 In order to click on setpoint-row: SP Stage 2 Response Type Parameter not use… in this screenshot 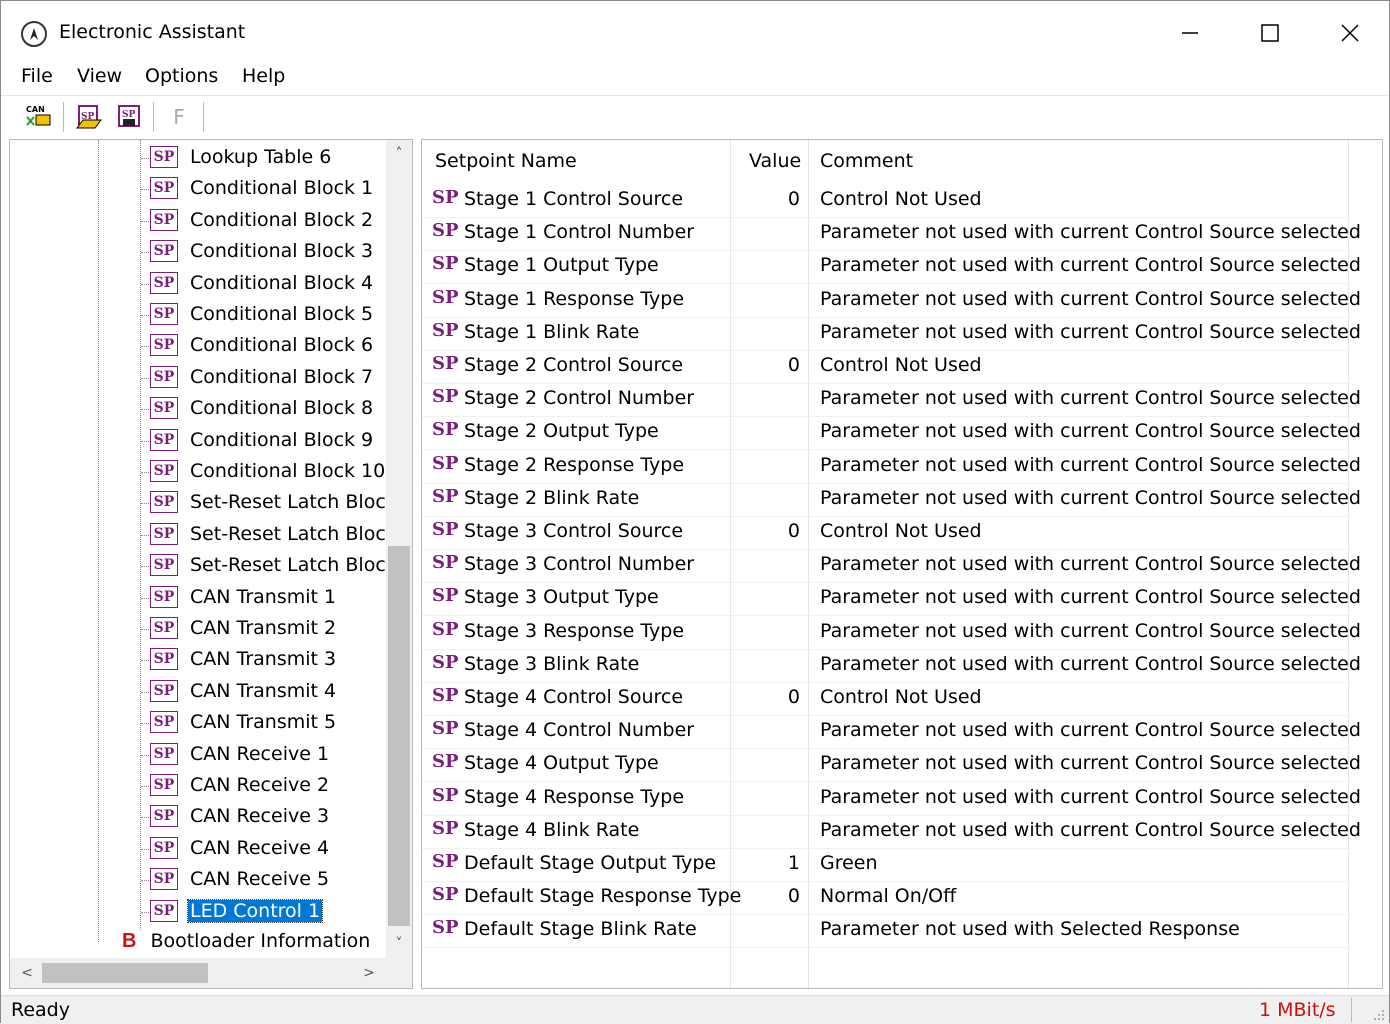, I will do `click(891, 467)`.